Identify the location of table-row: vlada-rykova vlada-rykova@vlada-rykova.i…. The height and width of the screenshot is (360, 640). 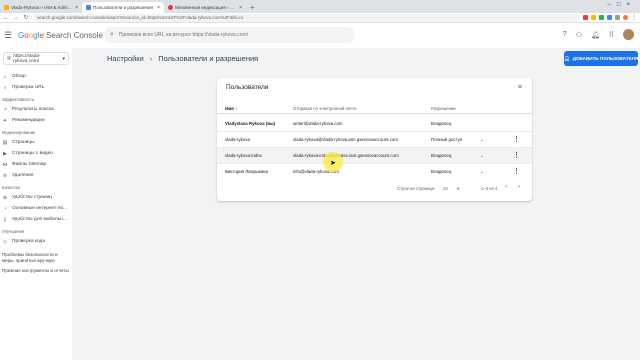
(374, 140).